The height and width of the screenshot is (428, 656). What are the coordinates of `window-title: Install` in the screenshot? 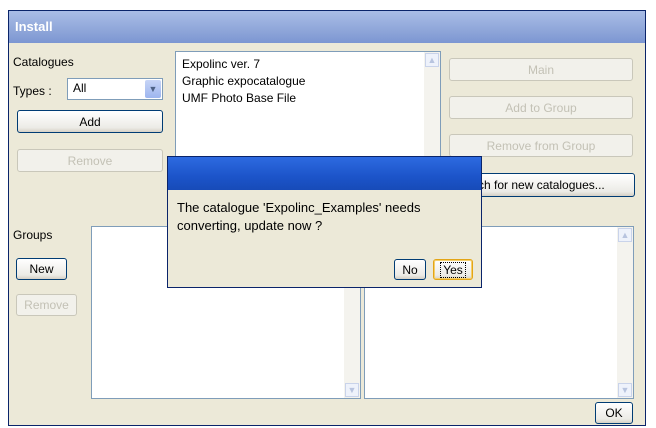 It's located at (34, 26).